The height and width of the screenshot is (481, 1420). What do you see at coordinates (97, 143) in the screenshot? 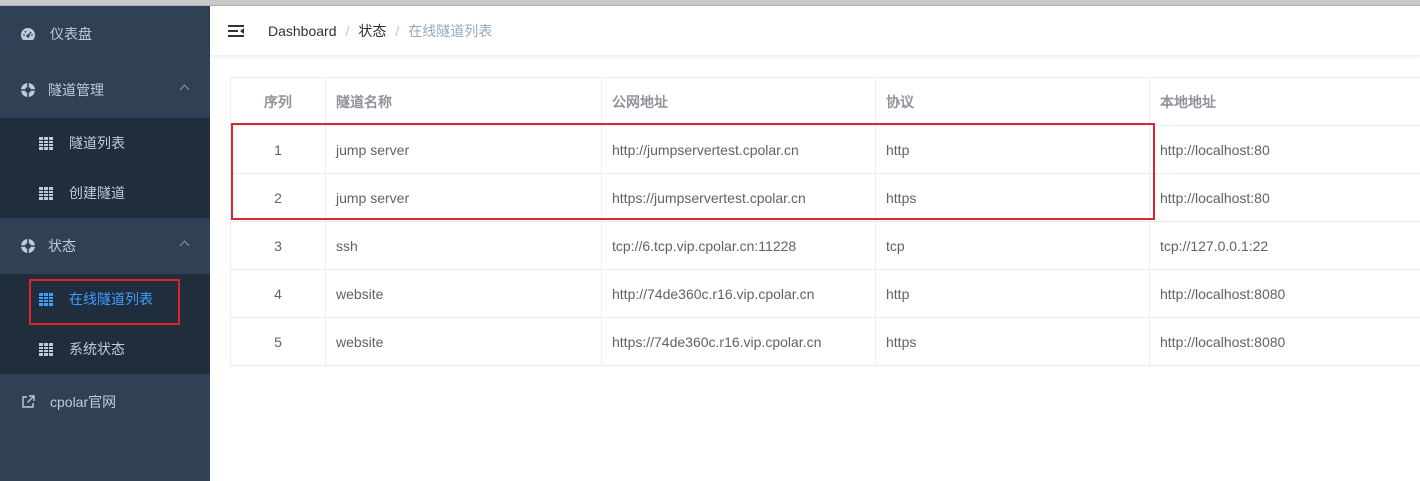
I see `sidebar-item-label: 隧道列表` at bounding box center [97, 143].